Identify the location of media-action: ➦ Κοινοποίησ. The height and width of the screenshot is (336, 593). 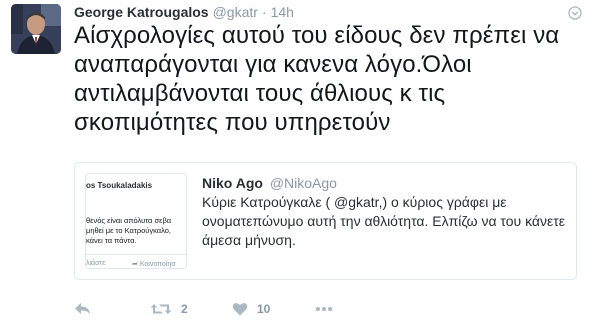
(154, 264).